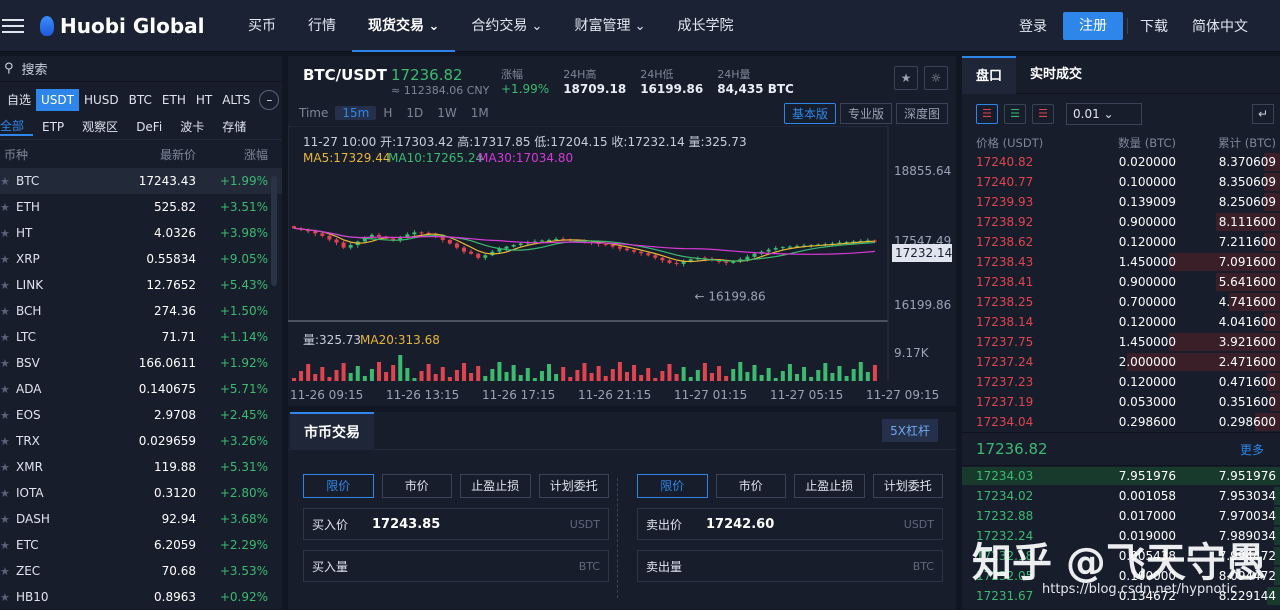 This screenshot has height=610, width=1280. What do you see at coordinates (204, 100) in the screenshot?
I see `tab-ht: HT` at bounding box center [204, 100].